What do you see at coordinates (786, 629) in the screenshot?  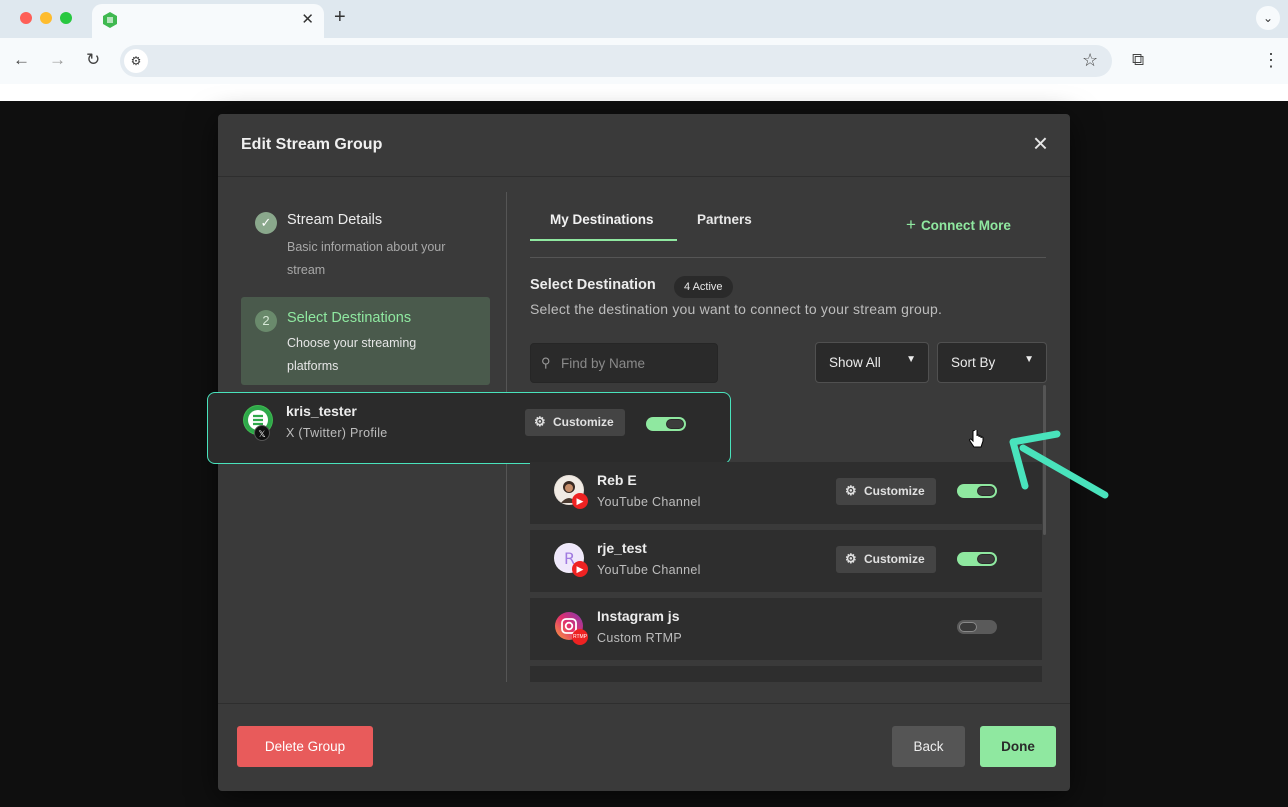 I see `destination-row: RTMP Instagram js Custom RTMP` at bounding box center [786, 629].